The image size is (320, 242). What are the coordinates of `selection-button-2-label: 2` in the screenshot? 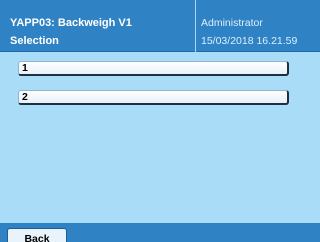 It's located at (25, 97).